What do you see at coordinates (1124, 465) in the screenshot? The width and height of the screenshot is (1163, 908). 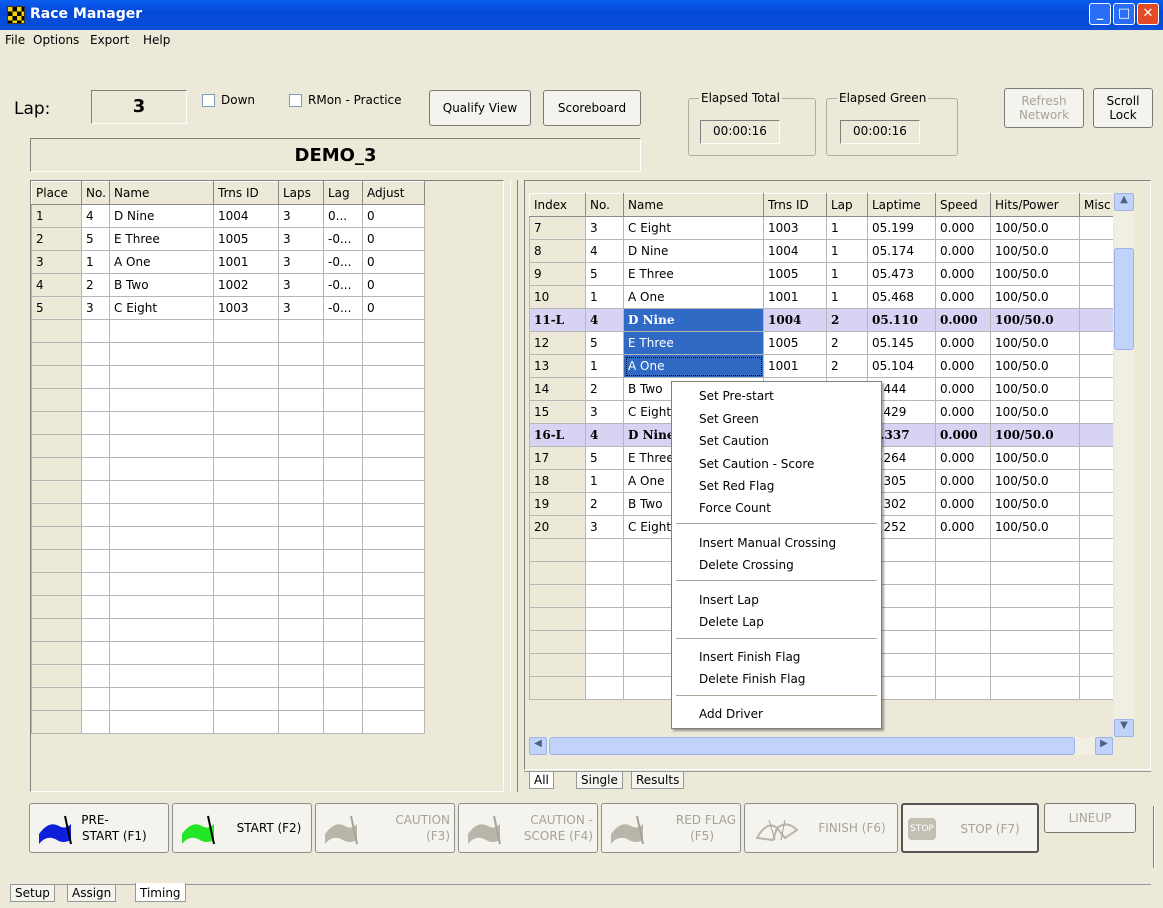 I see `vertical-scrollbar: ▲ ▼` at bounding box center [1124, 465].